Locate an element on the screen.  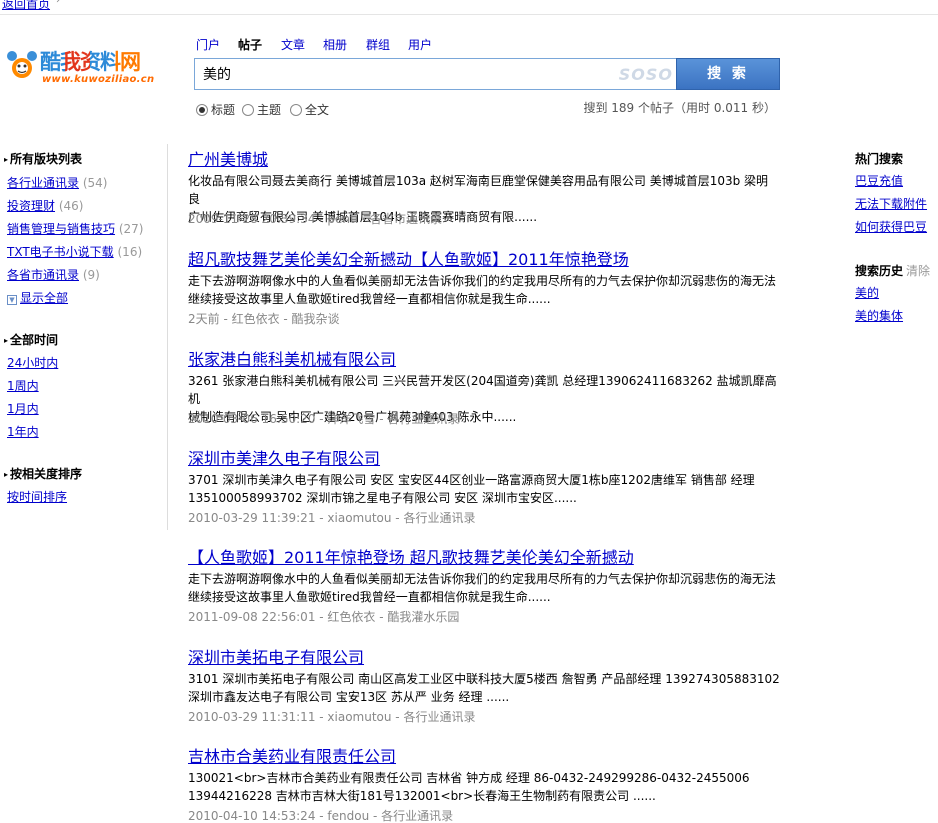
sort-filter-label: 按相关度排序 is located at coordinates (46, 474).